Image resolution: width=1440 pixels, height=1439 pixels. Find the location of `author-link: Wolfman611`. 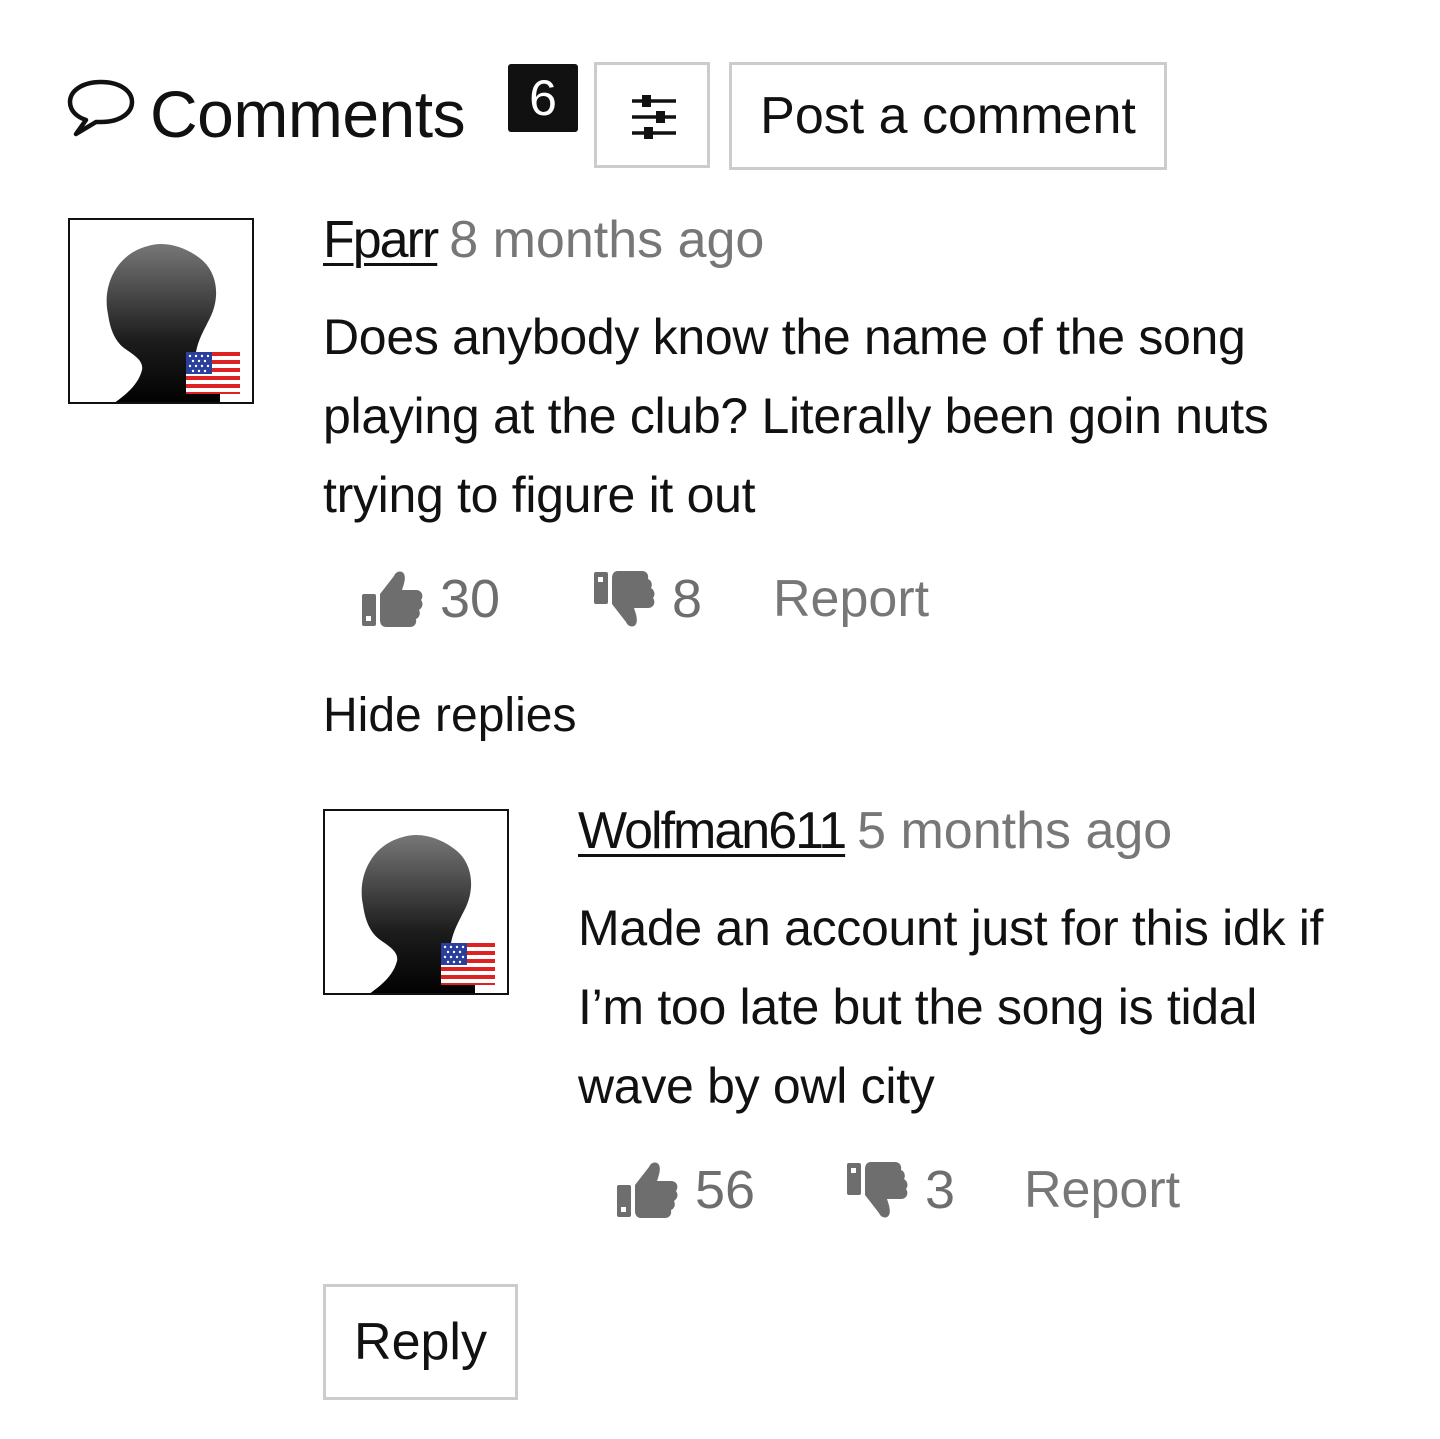

author-link: Wolfman611 is located at coordinates (712, 831).